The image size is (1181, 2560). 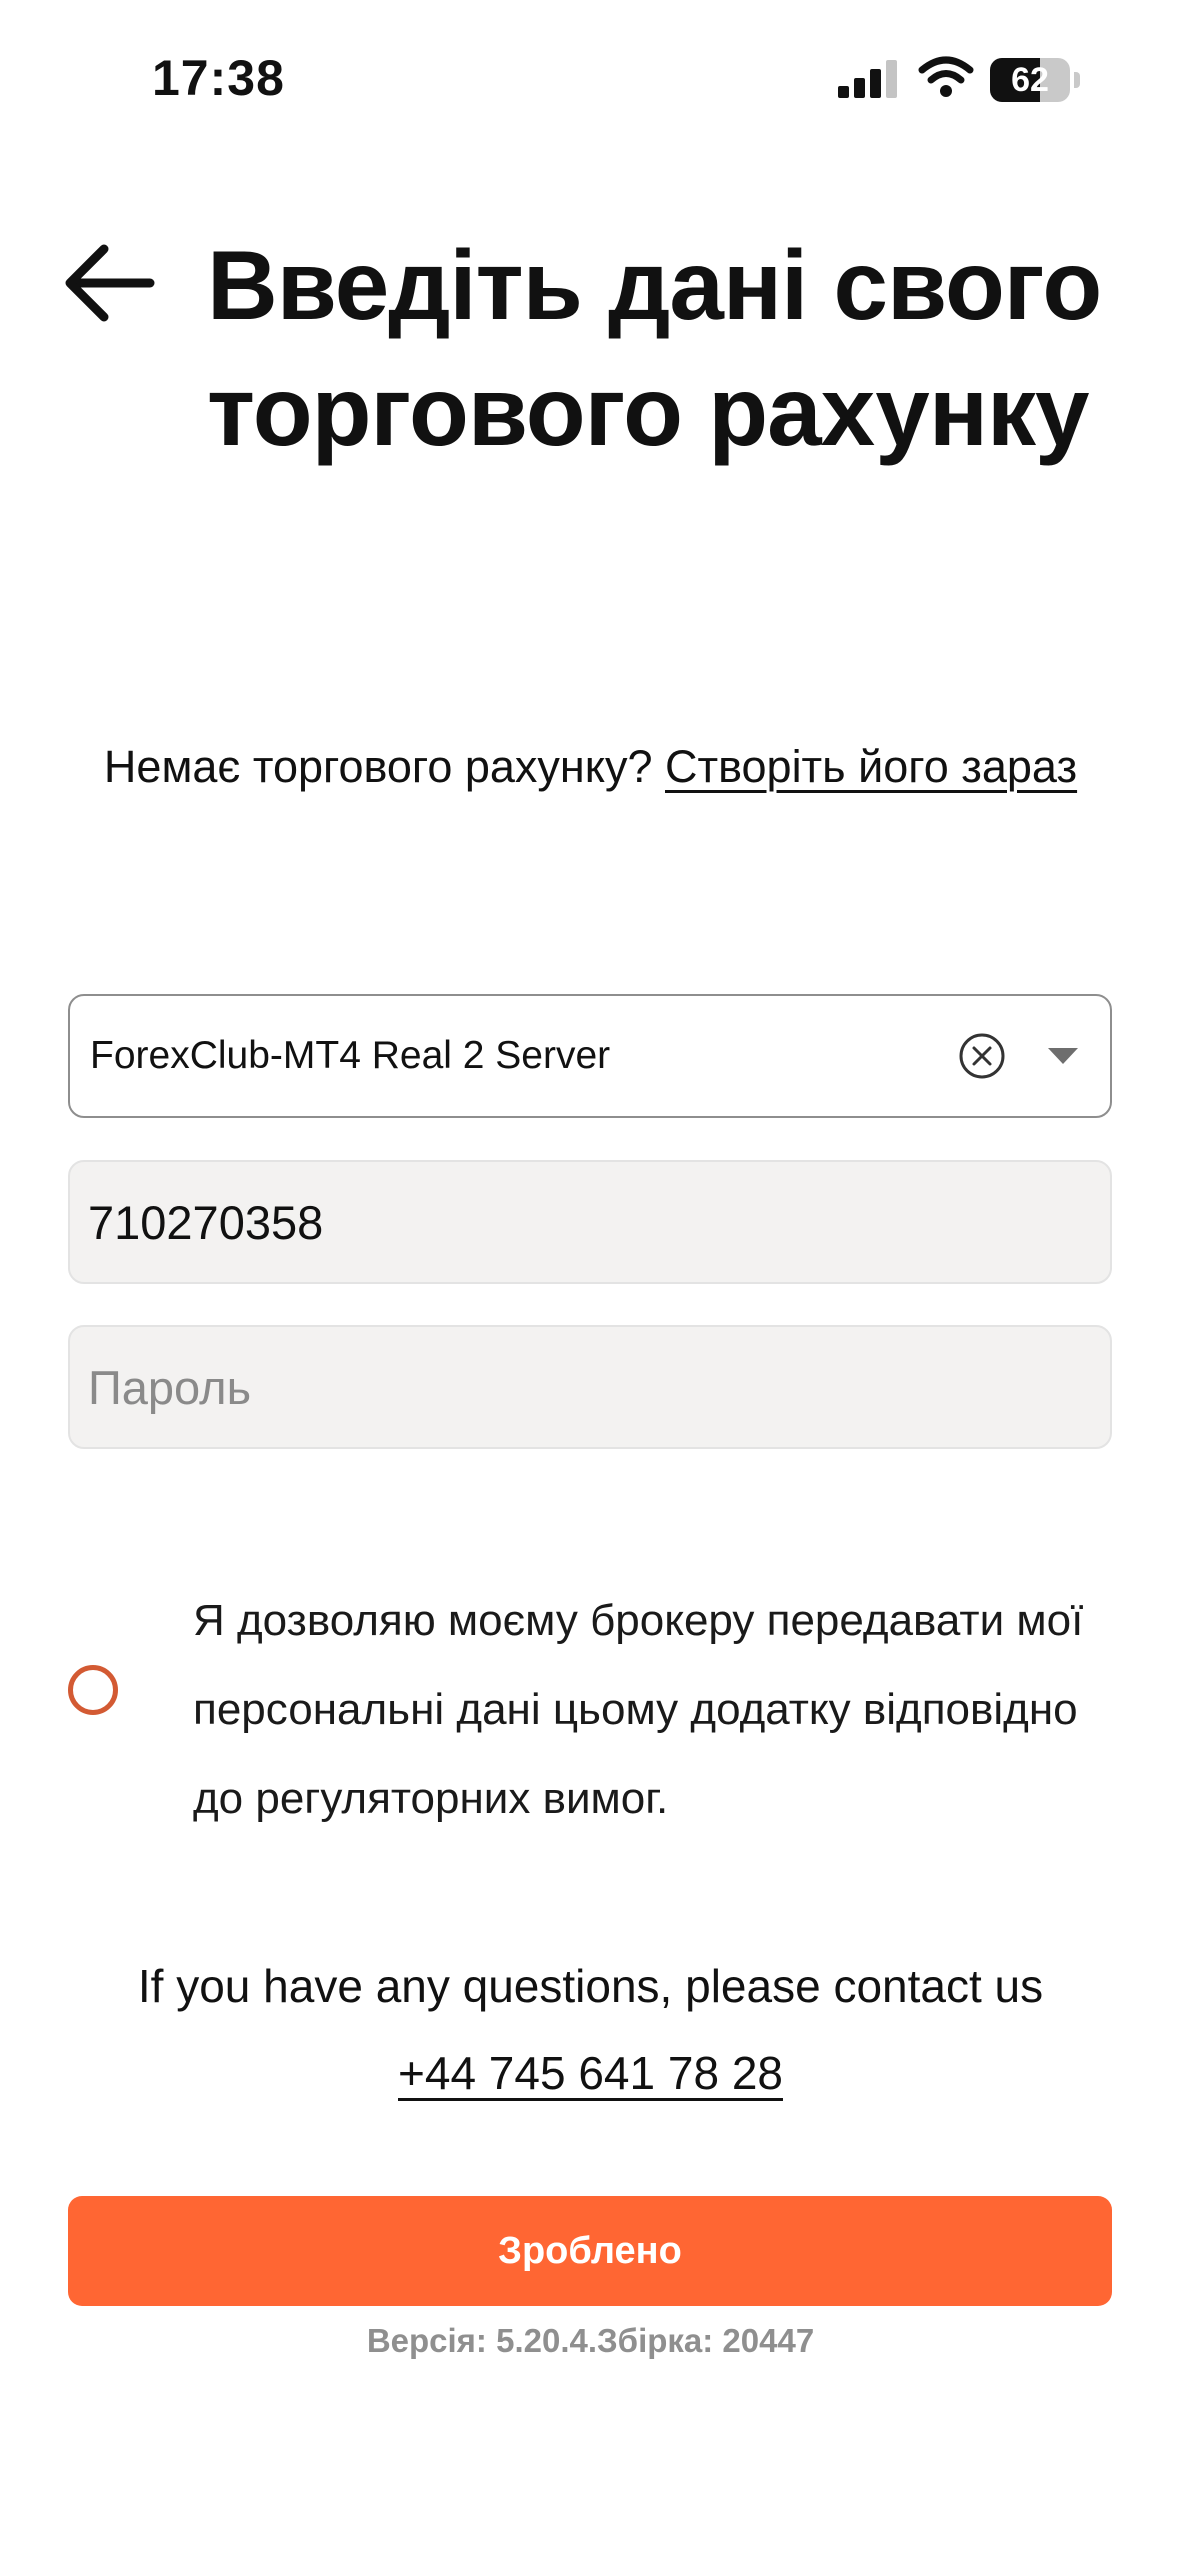 I want to click on server-select: ForexClub-MT4 Real 2 Server, so click(x=590, y=1056).